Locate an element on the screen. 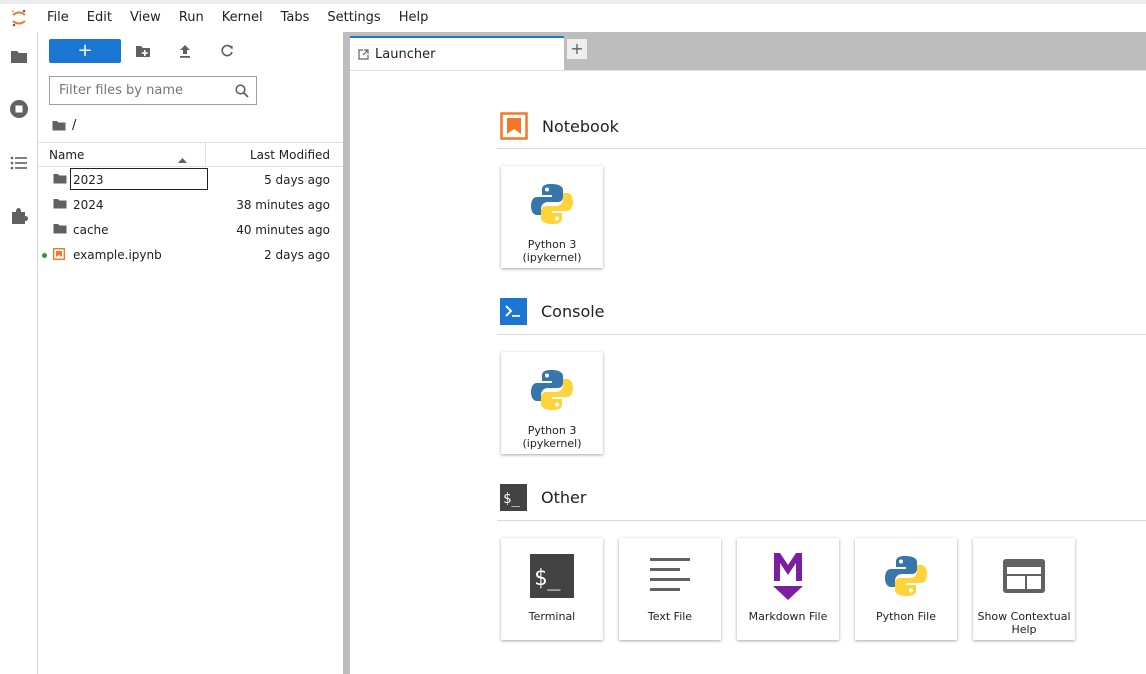  file-modified: 40 minutes ago is located at coordinates (283, 230).